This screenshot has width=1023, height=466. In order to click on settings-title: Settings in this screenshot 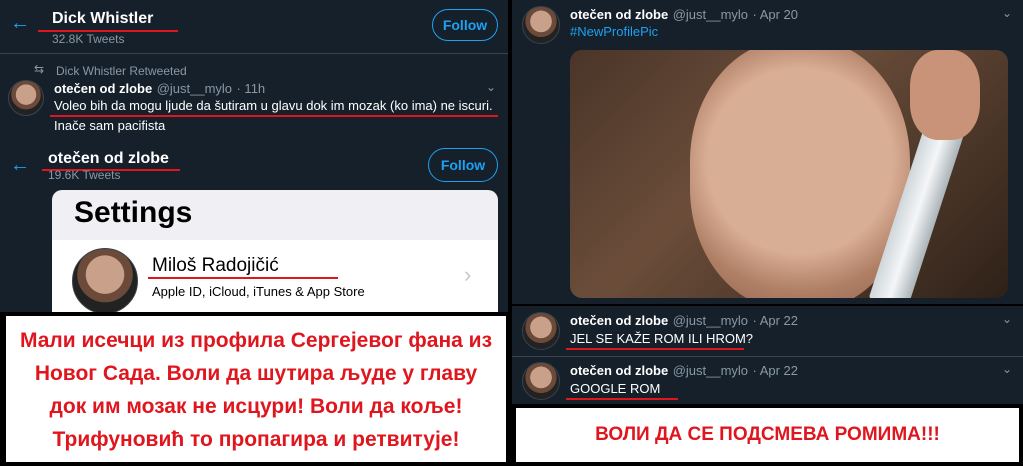, I will do `click(133, 212)`.